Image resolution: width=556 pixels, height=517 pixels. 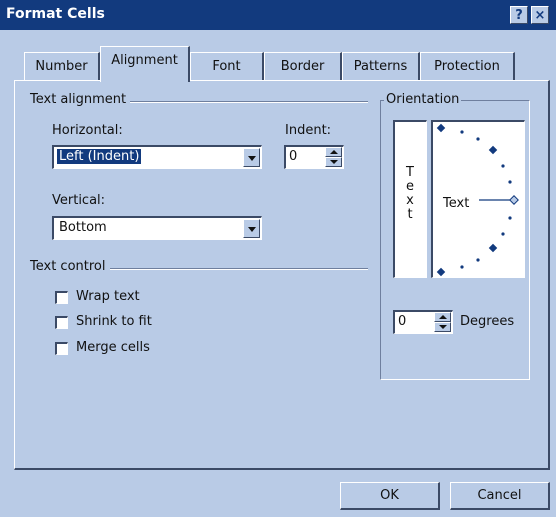 What do you see at coordinates (308, 130) in the screenshot?
I see `indent-label: Indent:` at bounding box center [308, 130].